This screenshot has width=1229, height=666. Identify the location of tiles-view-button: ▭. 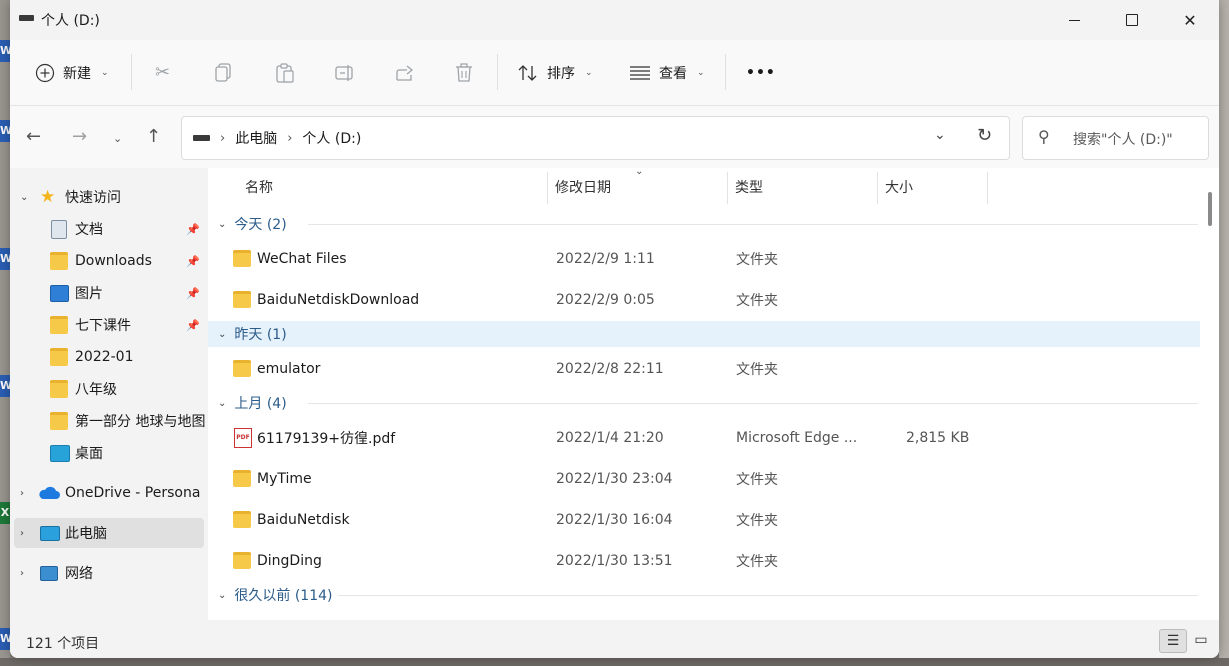
(1201, 640).